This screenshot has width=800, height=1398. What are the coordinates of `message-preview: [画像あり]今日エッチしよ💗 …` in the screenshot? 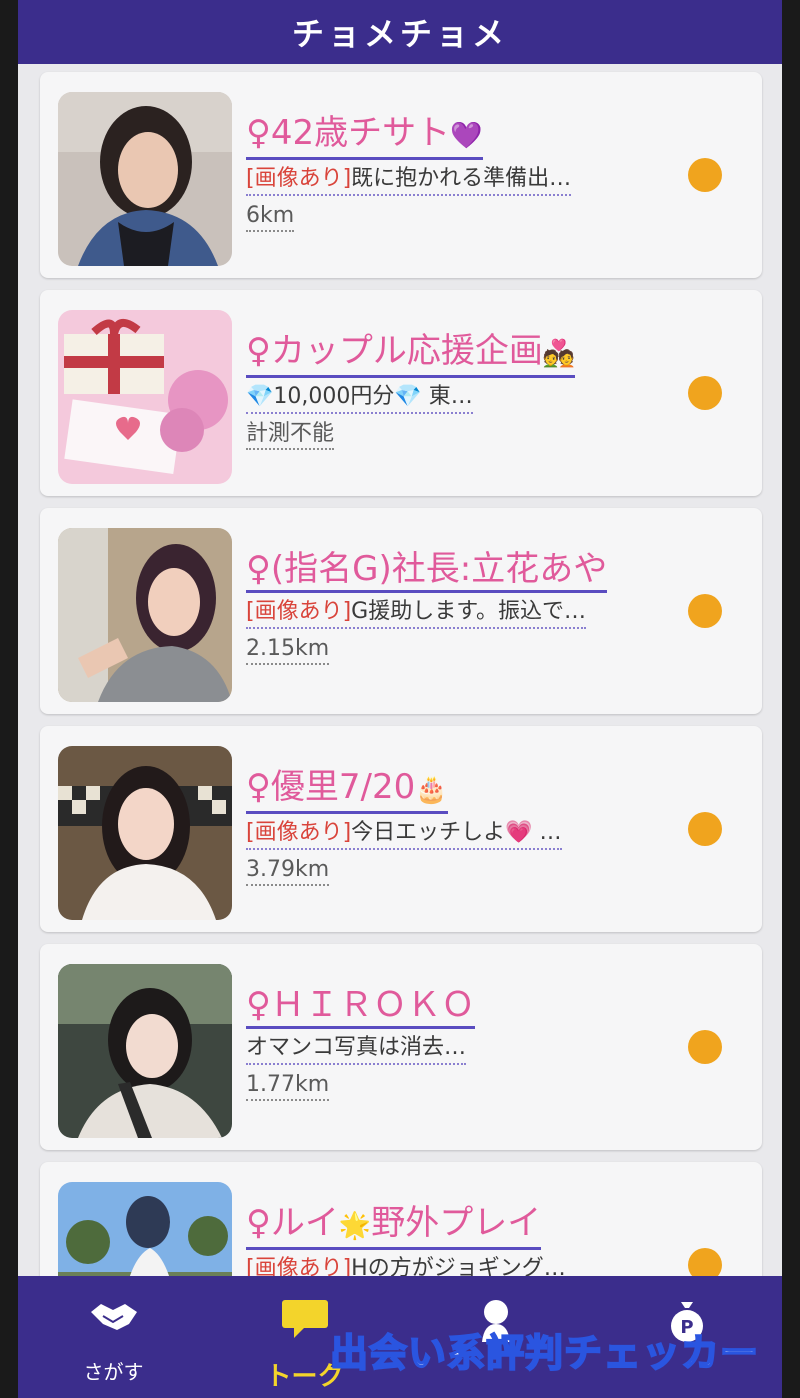 It's located at (404, 834).